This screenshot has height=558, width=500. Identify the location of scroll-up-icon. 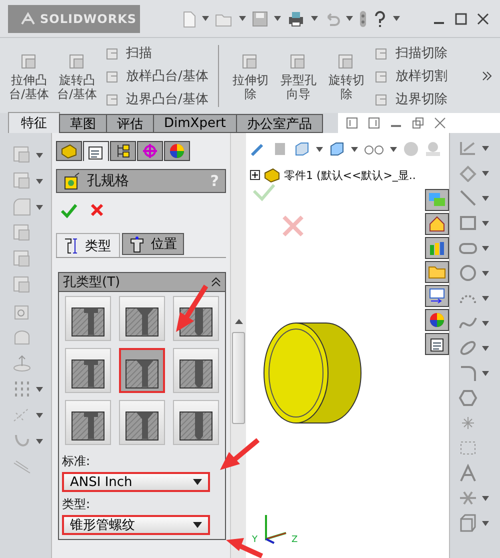
(238, 321).